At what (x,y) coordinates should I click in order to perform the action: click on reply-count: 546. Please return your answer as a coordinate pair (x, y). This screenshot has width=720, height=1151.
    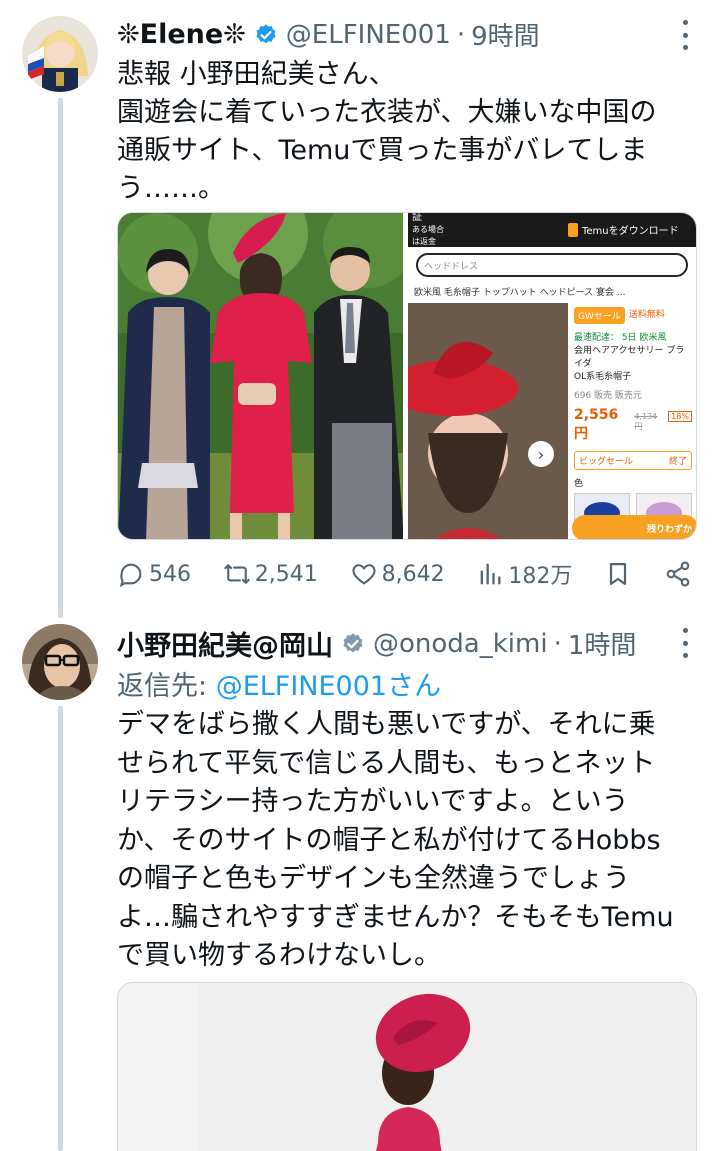
    Looking at the image, I should click on (170, 574).